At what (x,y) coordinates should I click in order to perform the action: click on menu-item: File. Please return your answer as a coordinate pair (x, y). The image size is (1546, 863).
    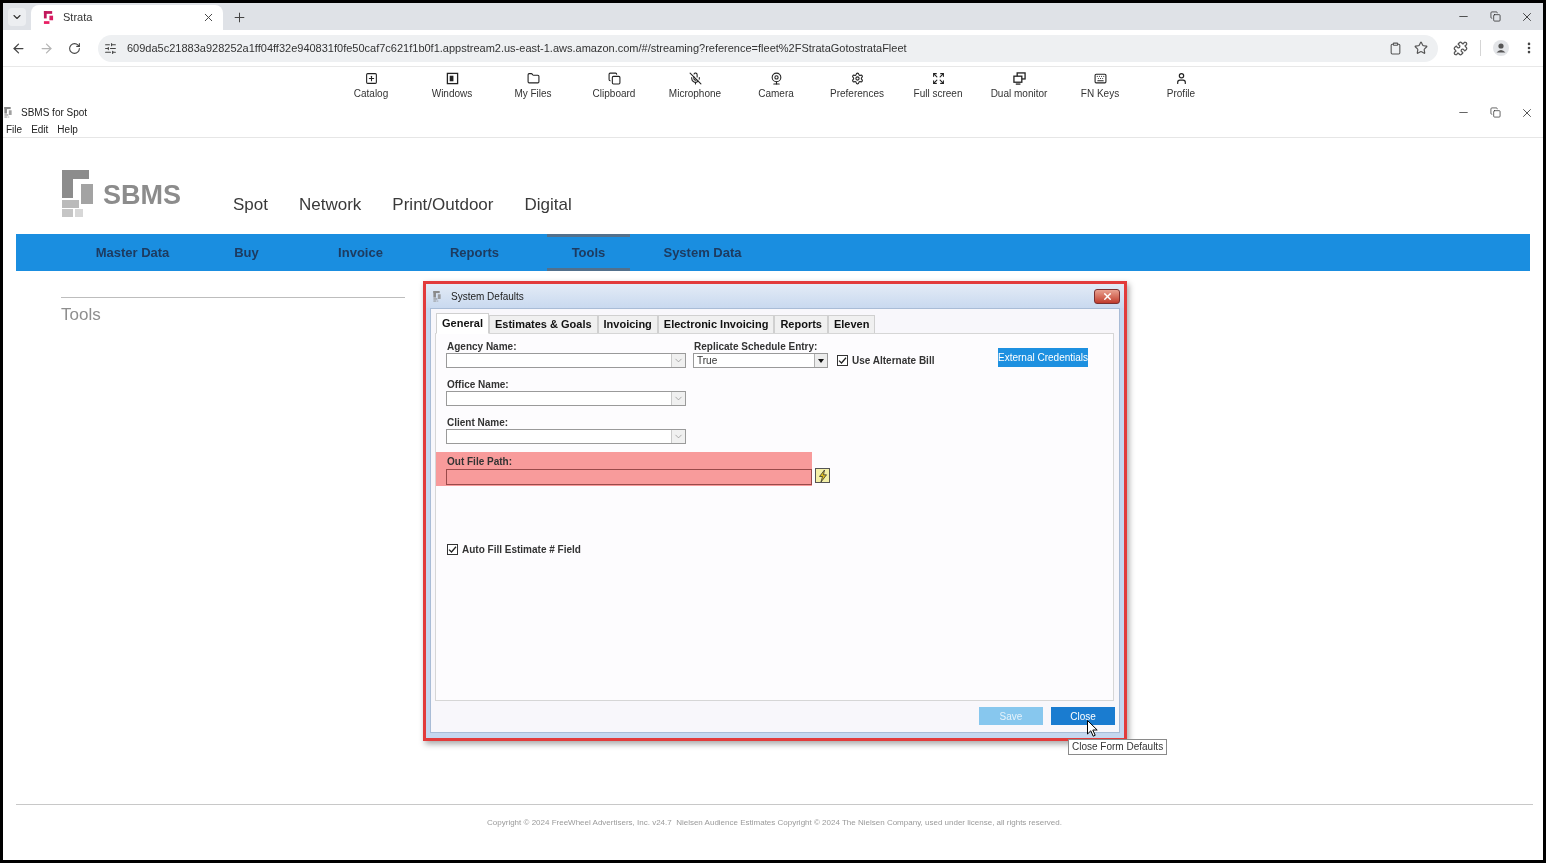
    Looking at the image, I should click on (14, 129).